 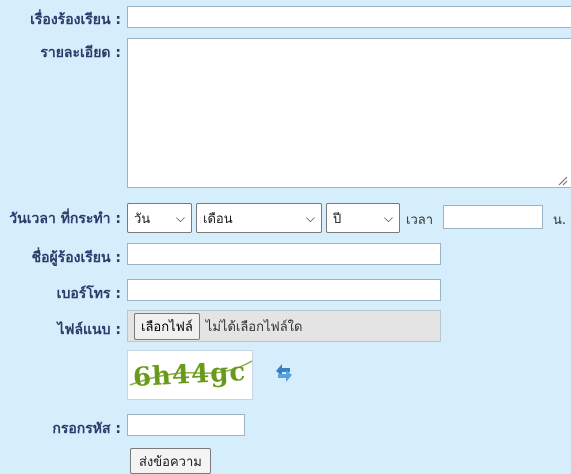 What do you see at coordinates (218, 219) in the screenshot?
I see `month-select-value: เดือน` at bounding box center [218, 219].